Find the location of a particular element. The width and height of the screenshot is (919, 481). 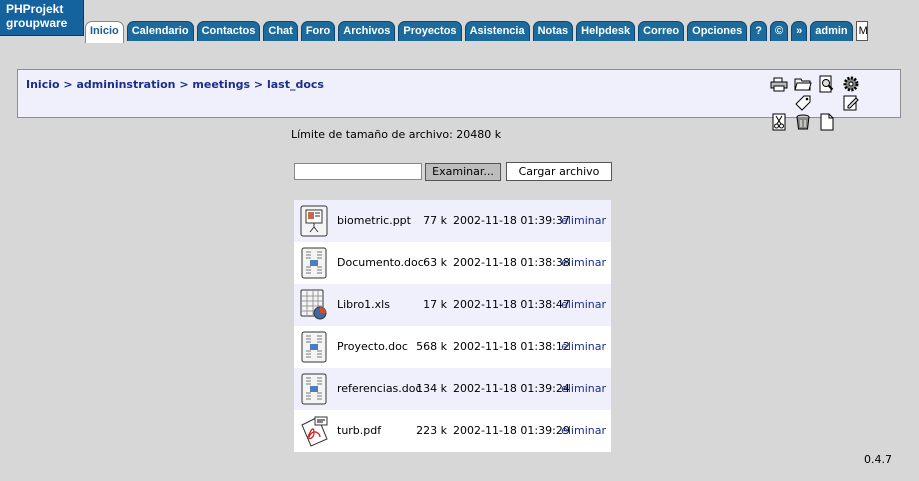

file-size: 568 k is located at coordinates (431, 346).